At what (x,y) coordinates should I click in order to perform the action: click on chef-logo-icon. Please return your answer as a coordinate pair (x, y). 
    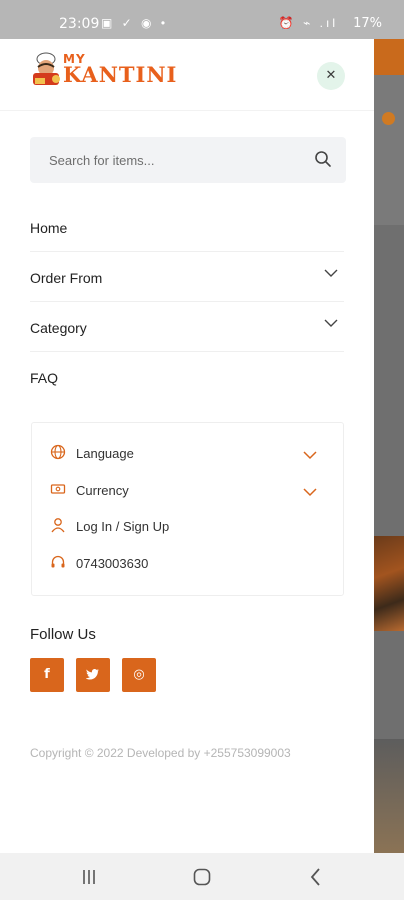
    Looking at the image, I should click on (46, 68).